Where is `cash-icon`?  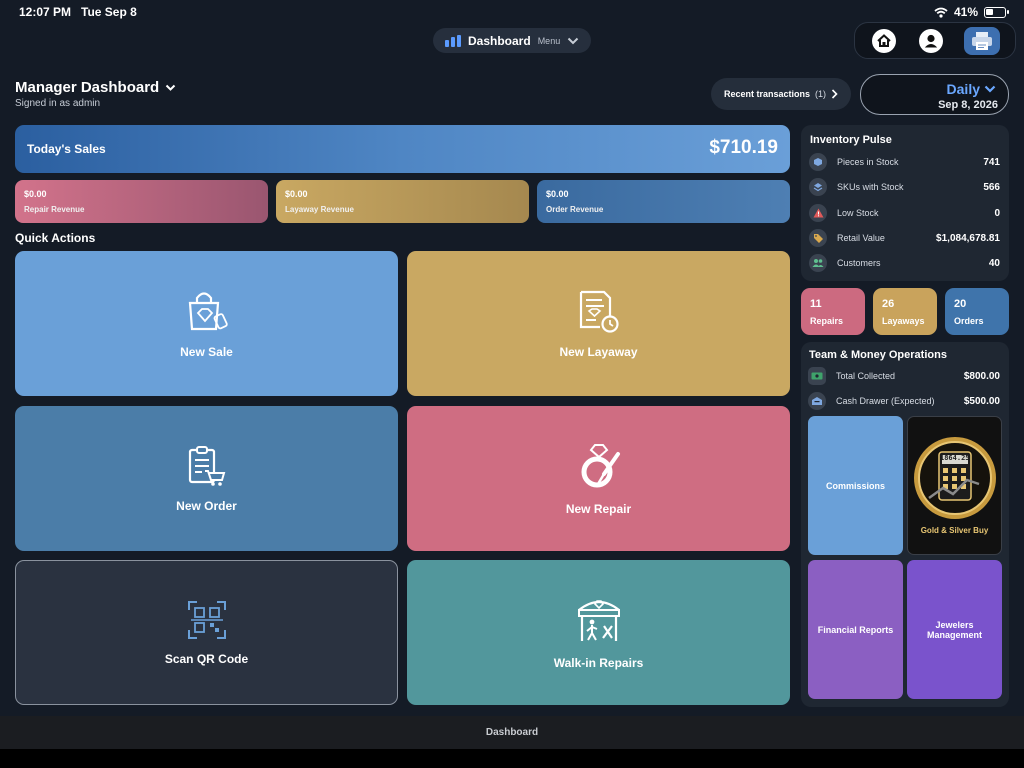 cash-icon is located at coordinates (817, 376).